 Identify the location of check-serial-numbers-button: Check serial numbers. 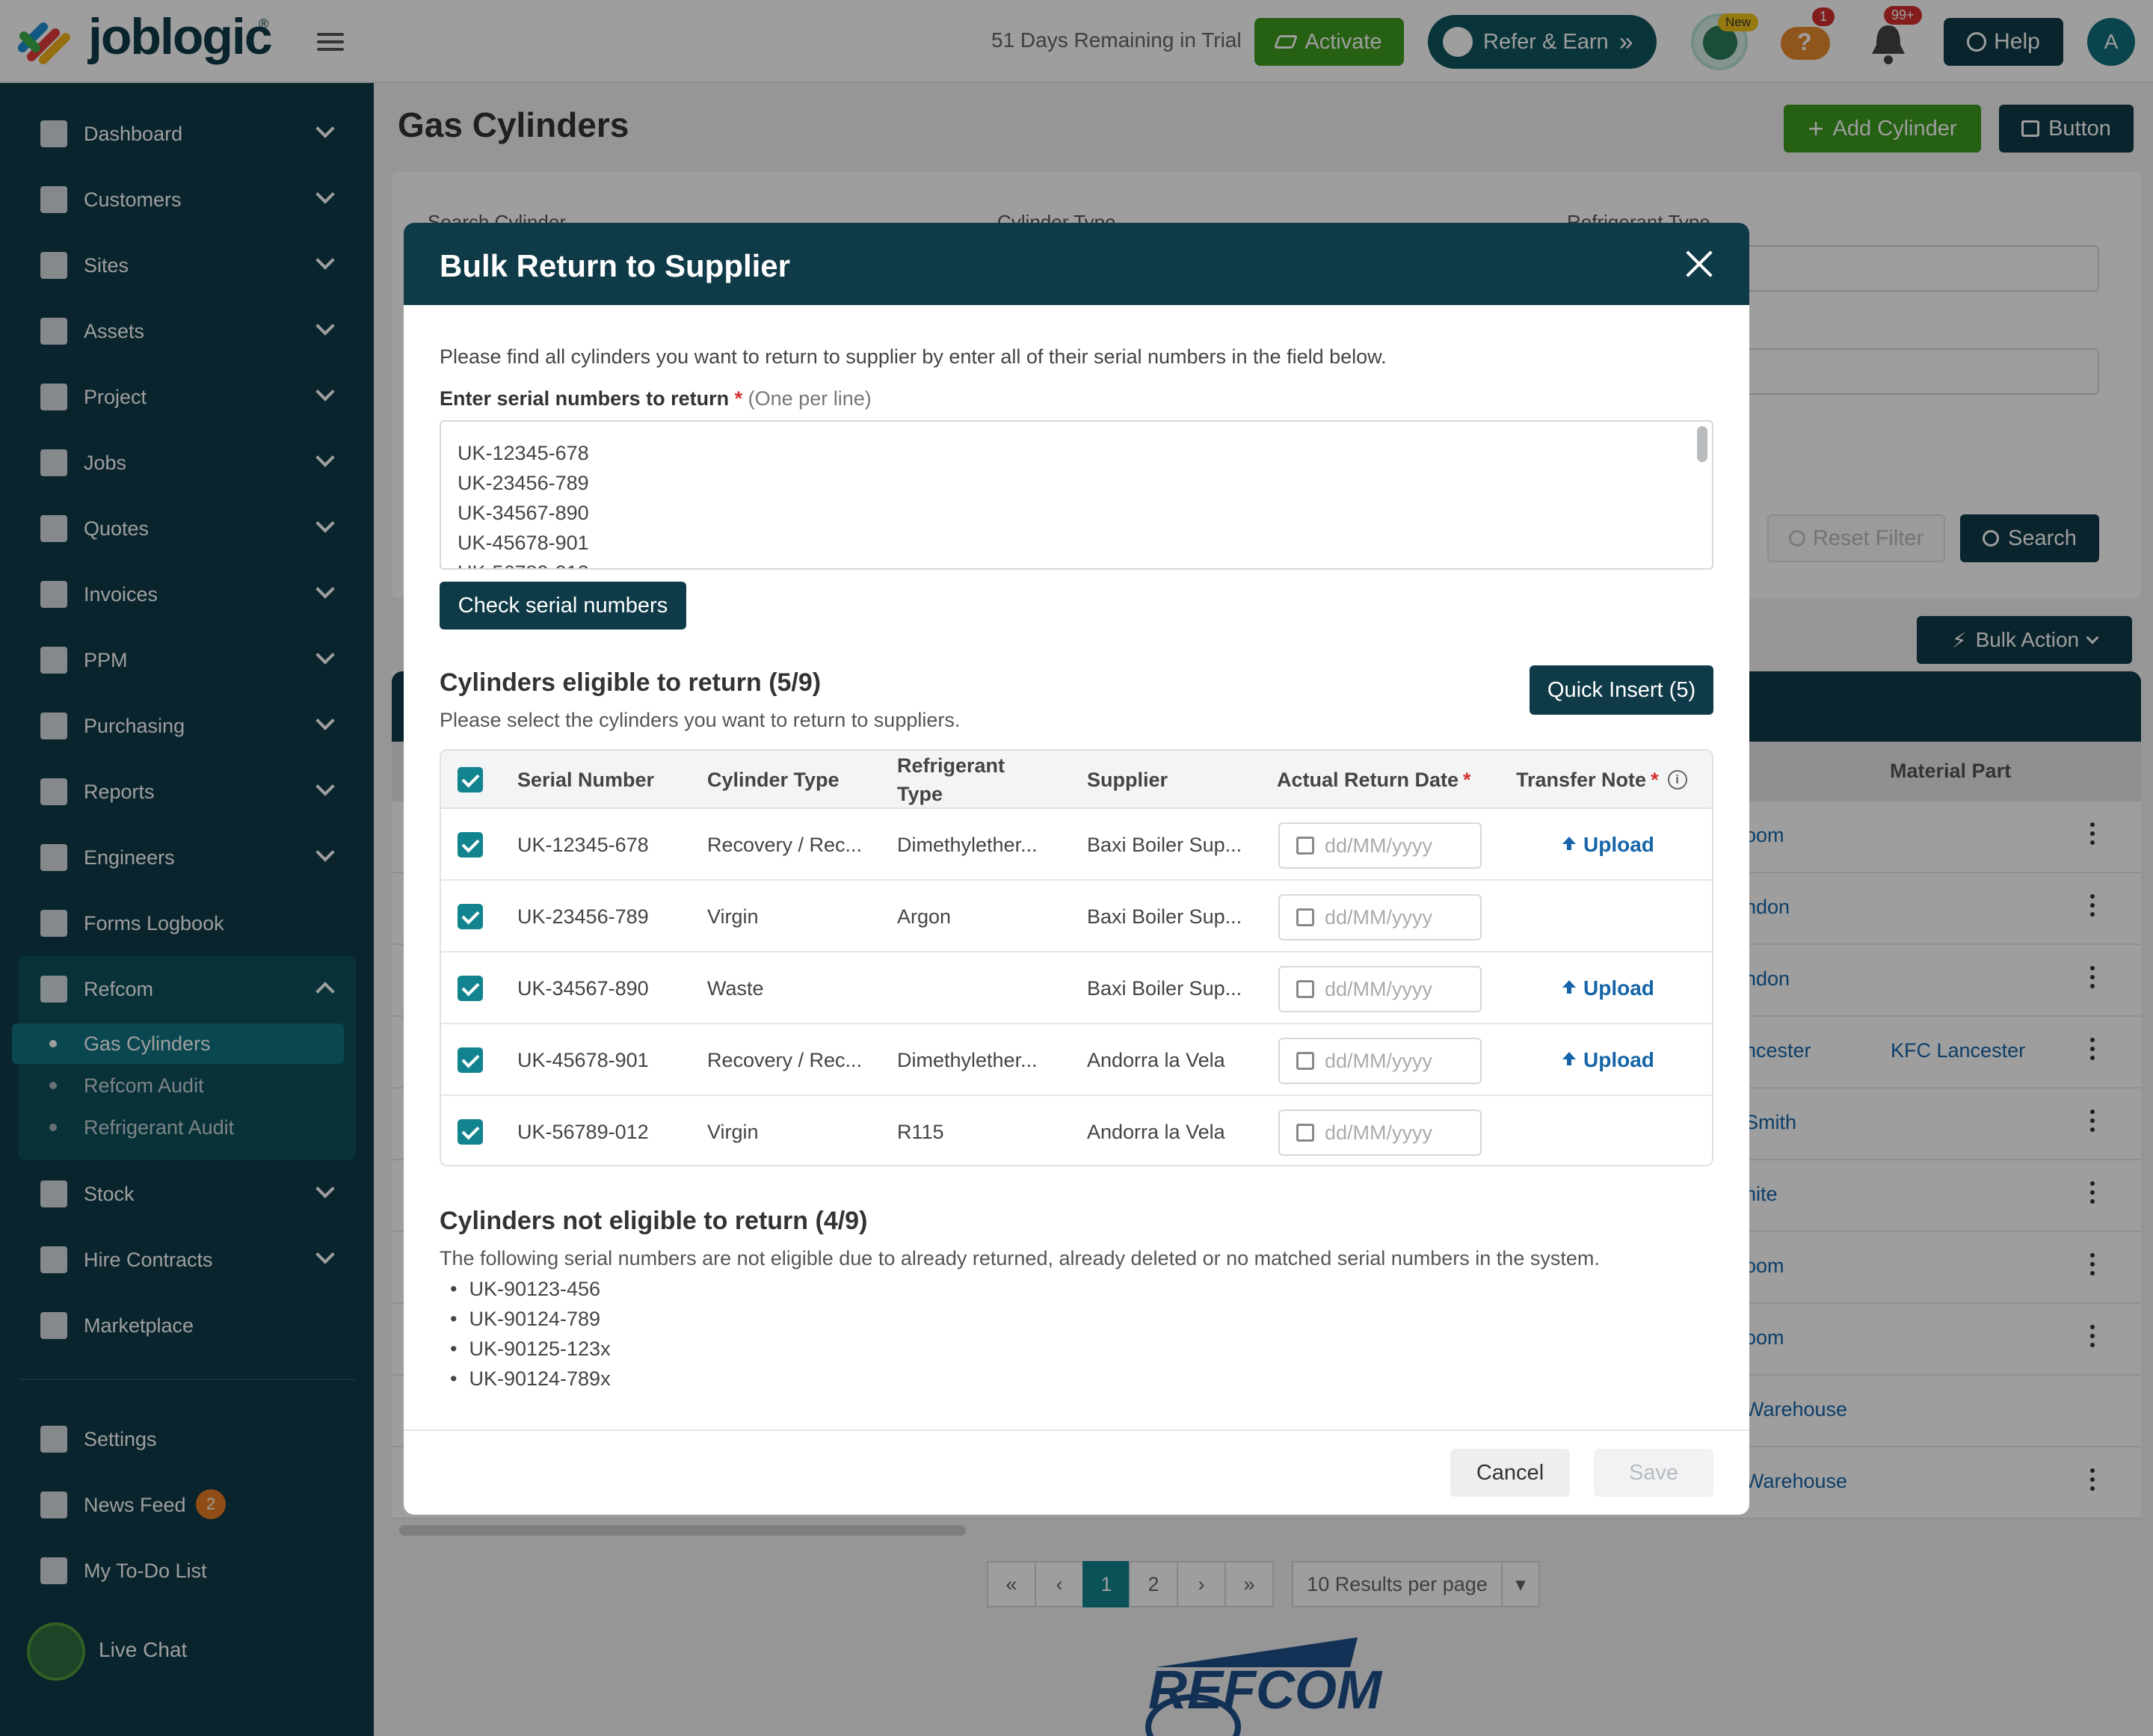
(563, 606).